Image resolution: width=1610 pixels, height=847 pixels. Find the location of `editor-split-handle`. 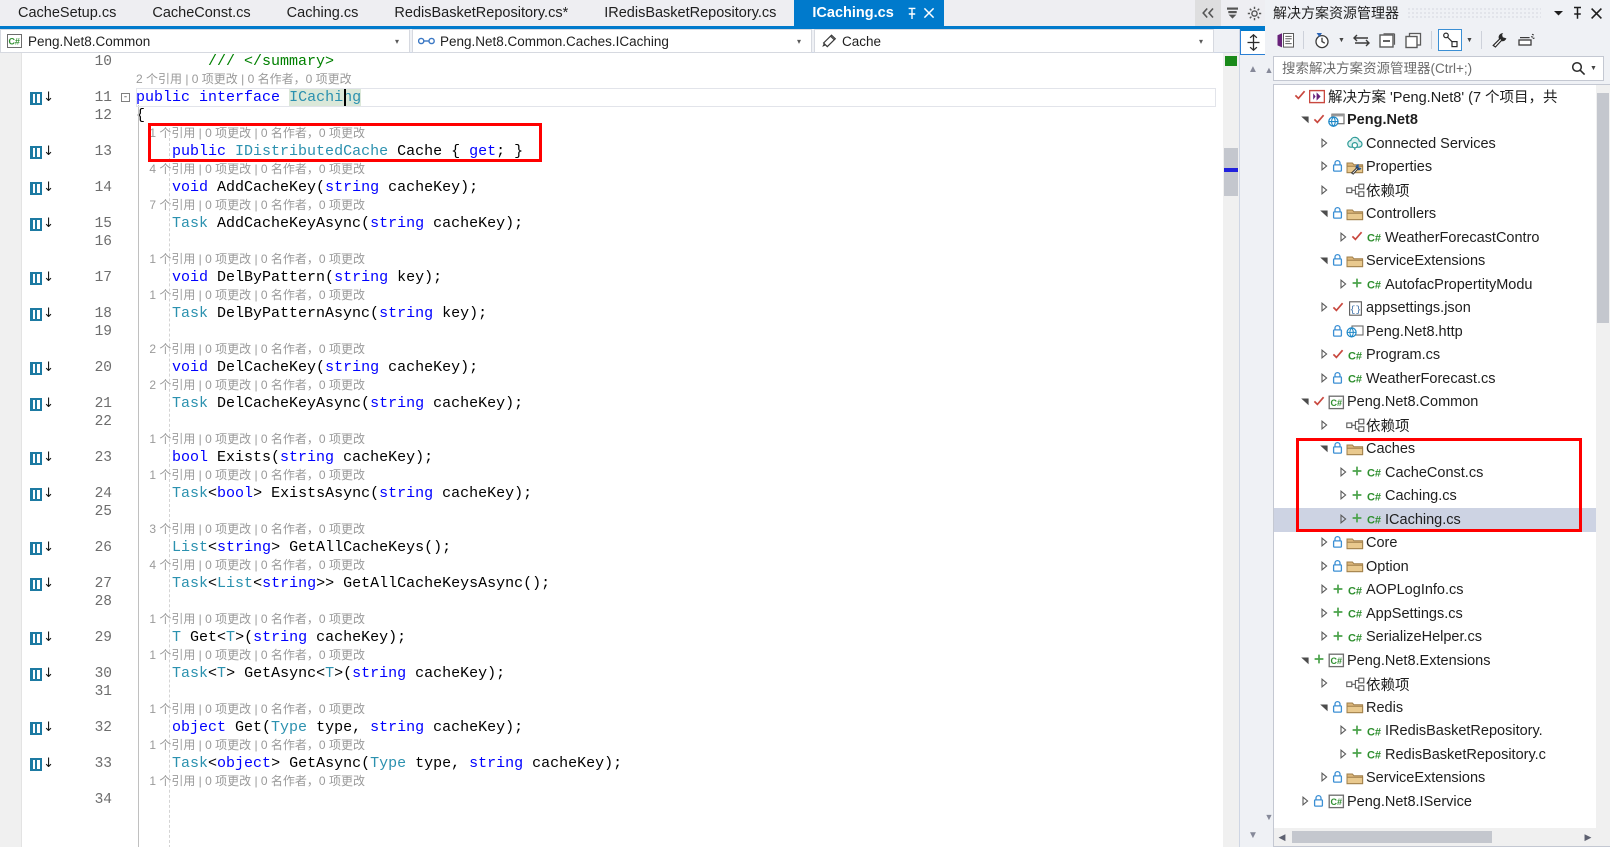

editor-split-handle is located at coordinates (1253, 42).